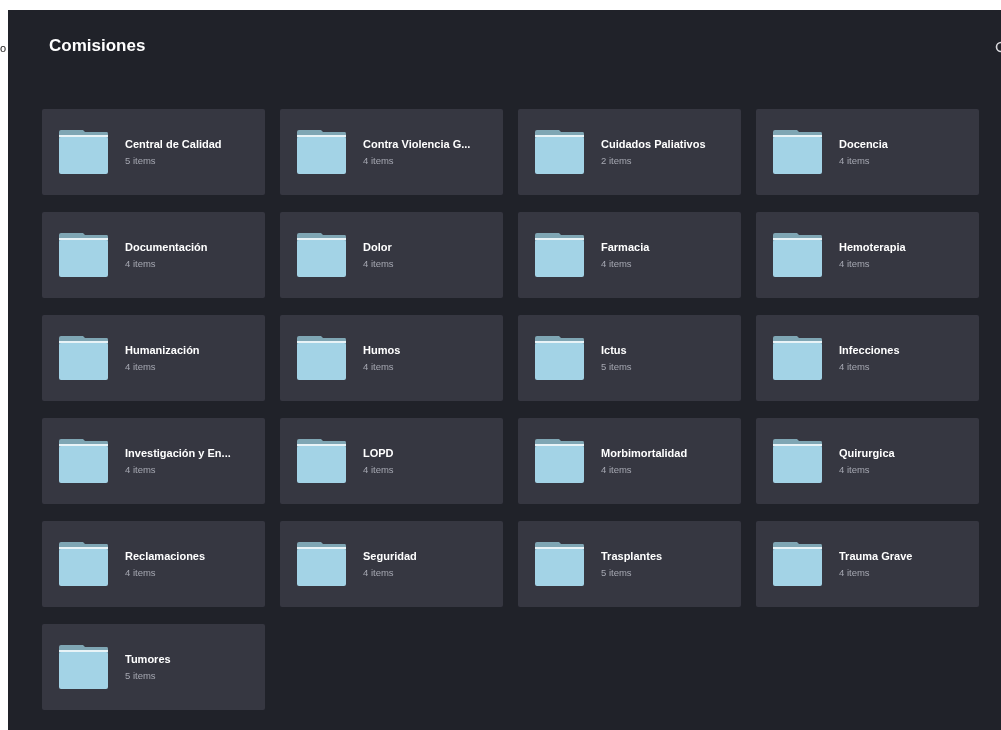 This screenshot has height=730, width=1001. Describe the element at coordinates (632, 556) in the screenshot. I see `folder-name: Trasplantes` at that location.